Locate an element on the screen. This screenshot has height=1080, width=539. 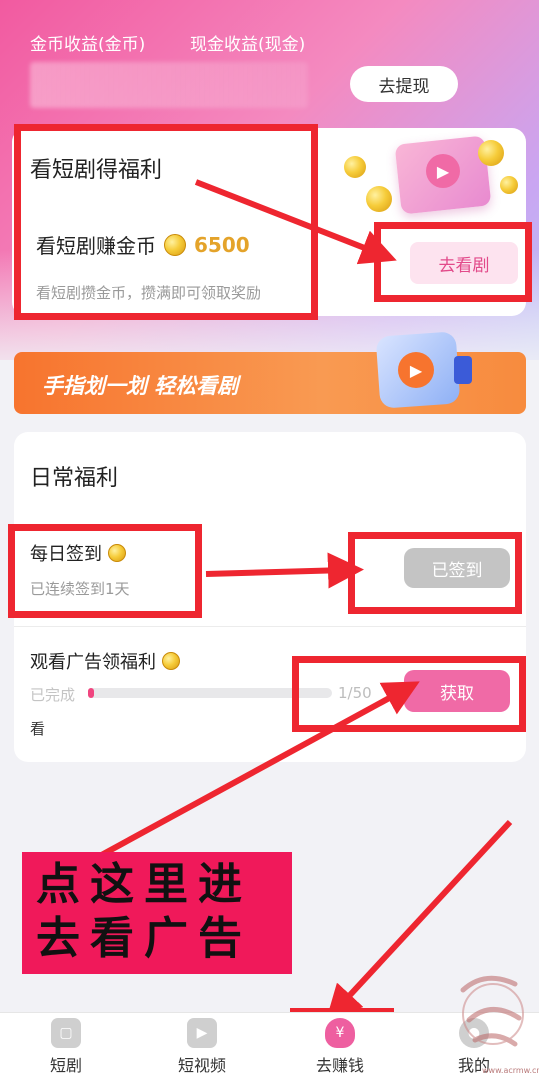
callout-line-2: 去看广告 is located at coordinates (144, 938).